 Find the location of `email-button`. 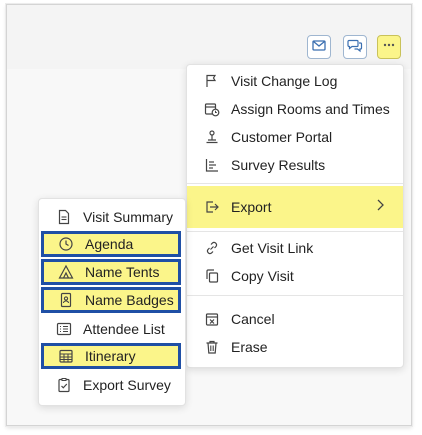

email-button is located at coordinates (319, 47).